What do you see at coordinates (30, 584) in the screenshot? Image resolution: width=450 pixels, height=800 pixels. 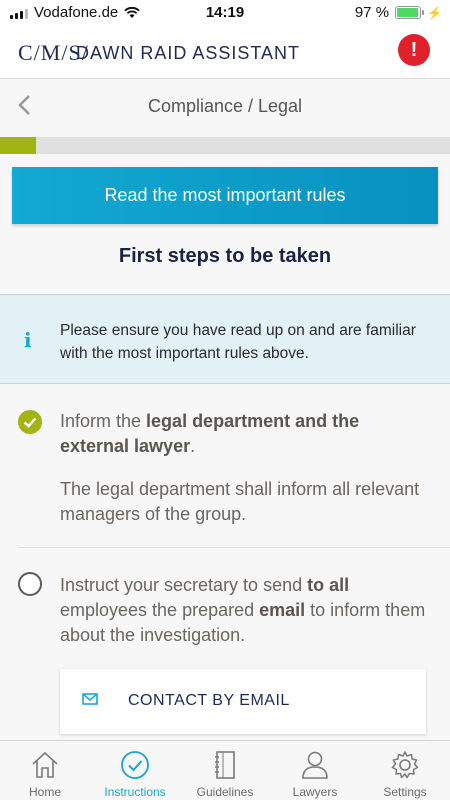 I see `unchecked-circle-icon` at bounding box center [30, 584].